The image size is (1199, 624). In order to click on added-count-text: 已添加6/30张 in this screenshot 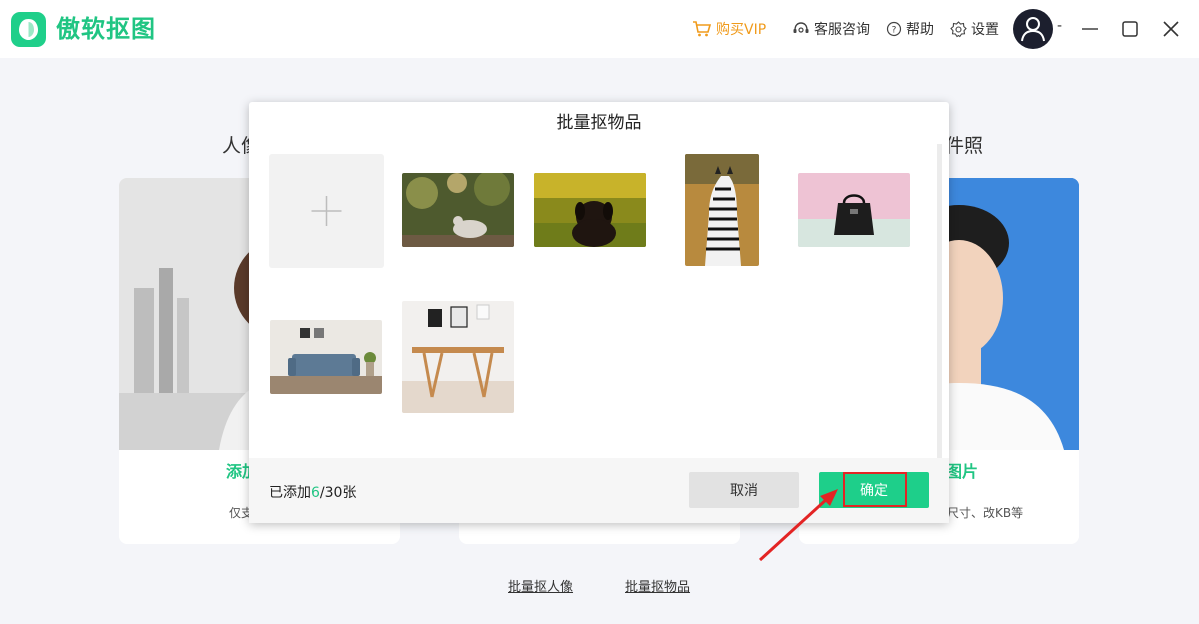, I will do `click(312, 492)`.